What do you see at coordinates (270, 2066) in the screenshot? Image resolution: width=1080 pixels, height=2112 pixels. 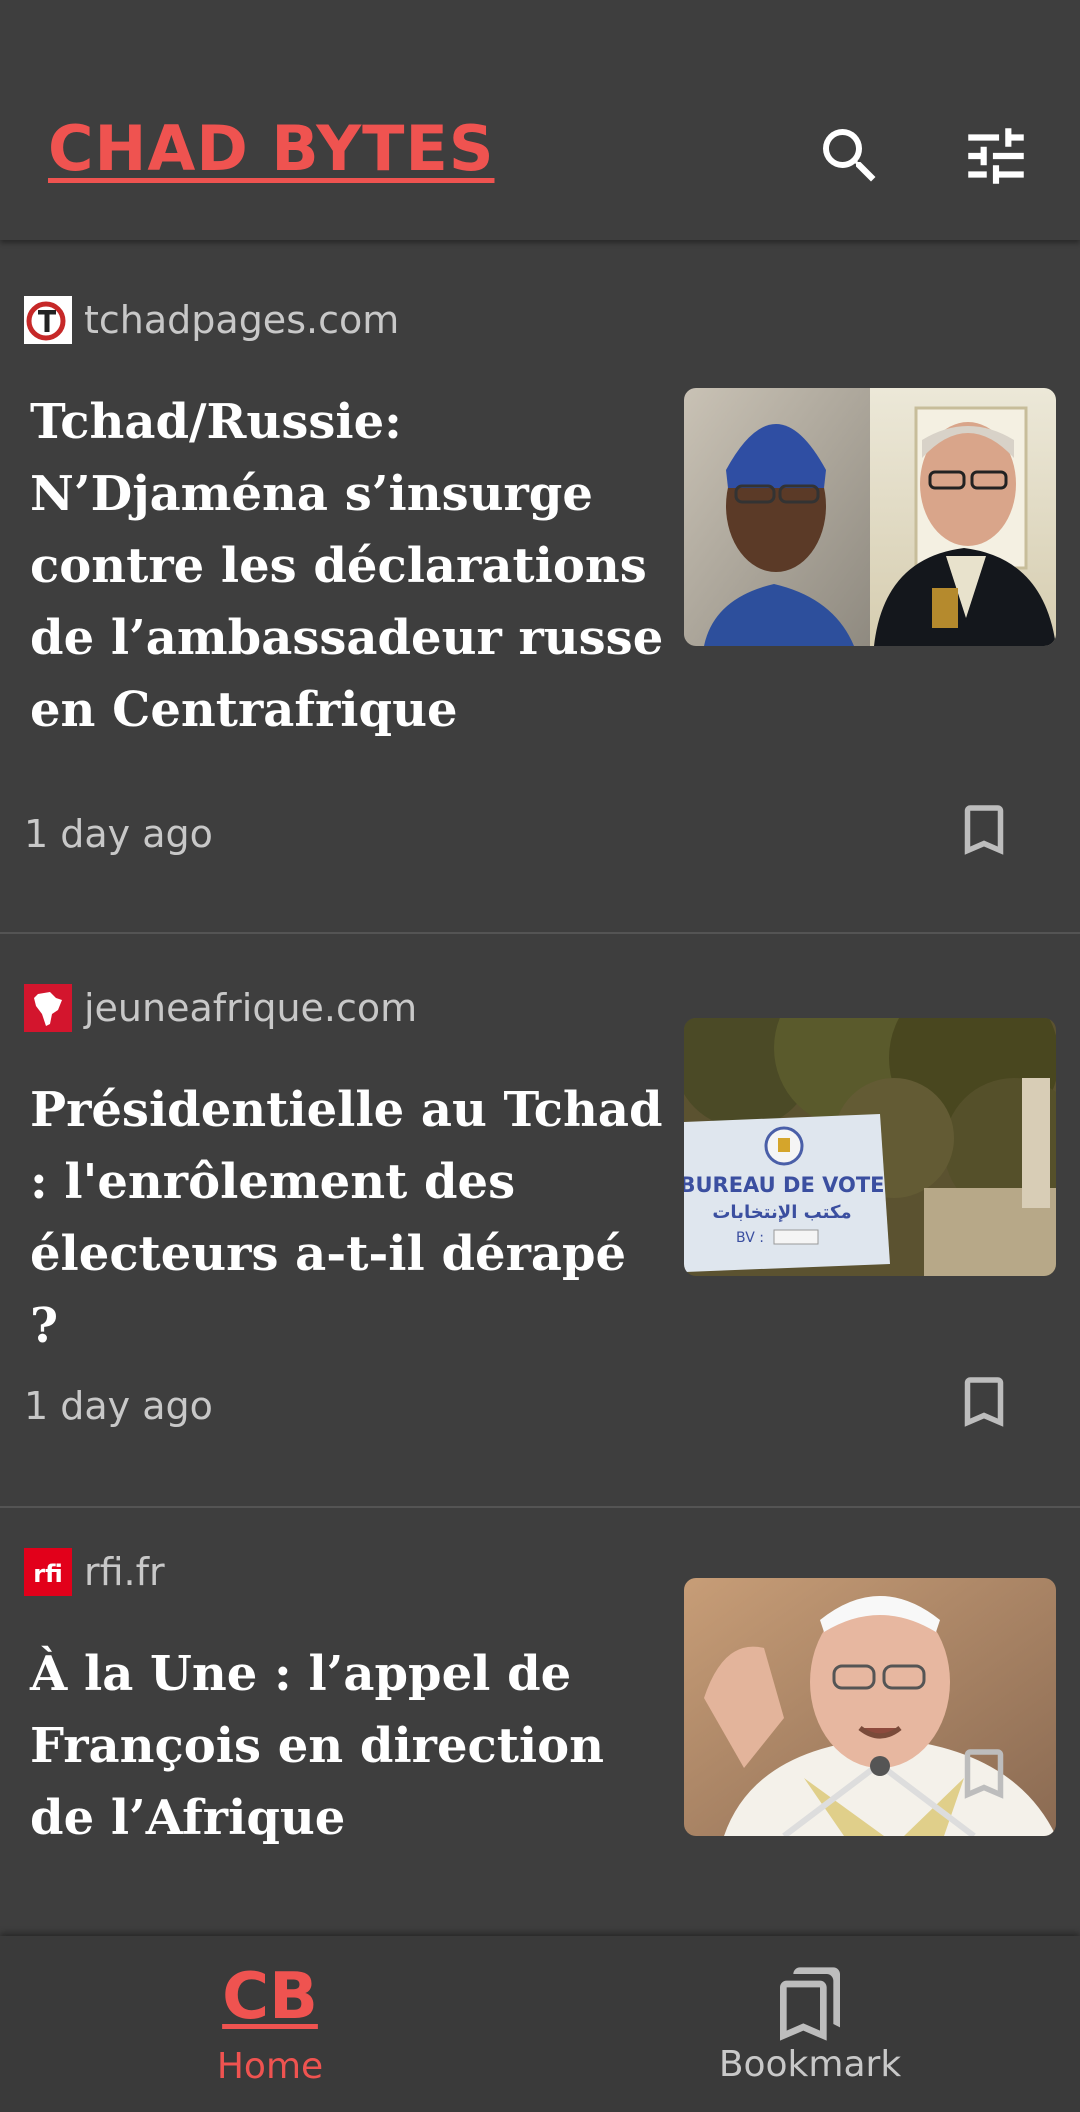 I see `nav-home-label: Home` at bounding box center [270, 2066].